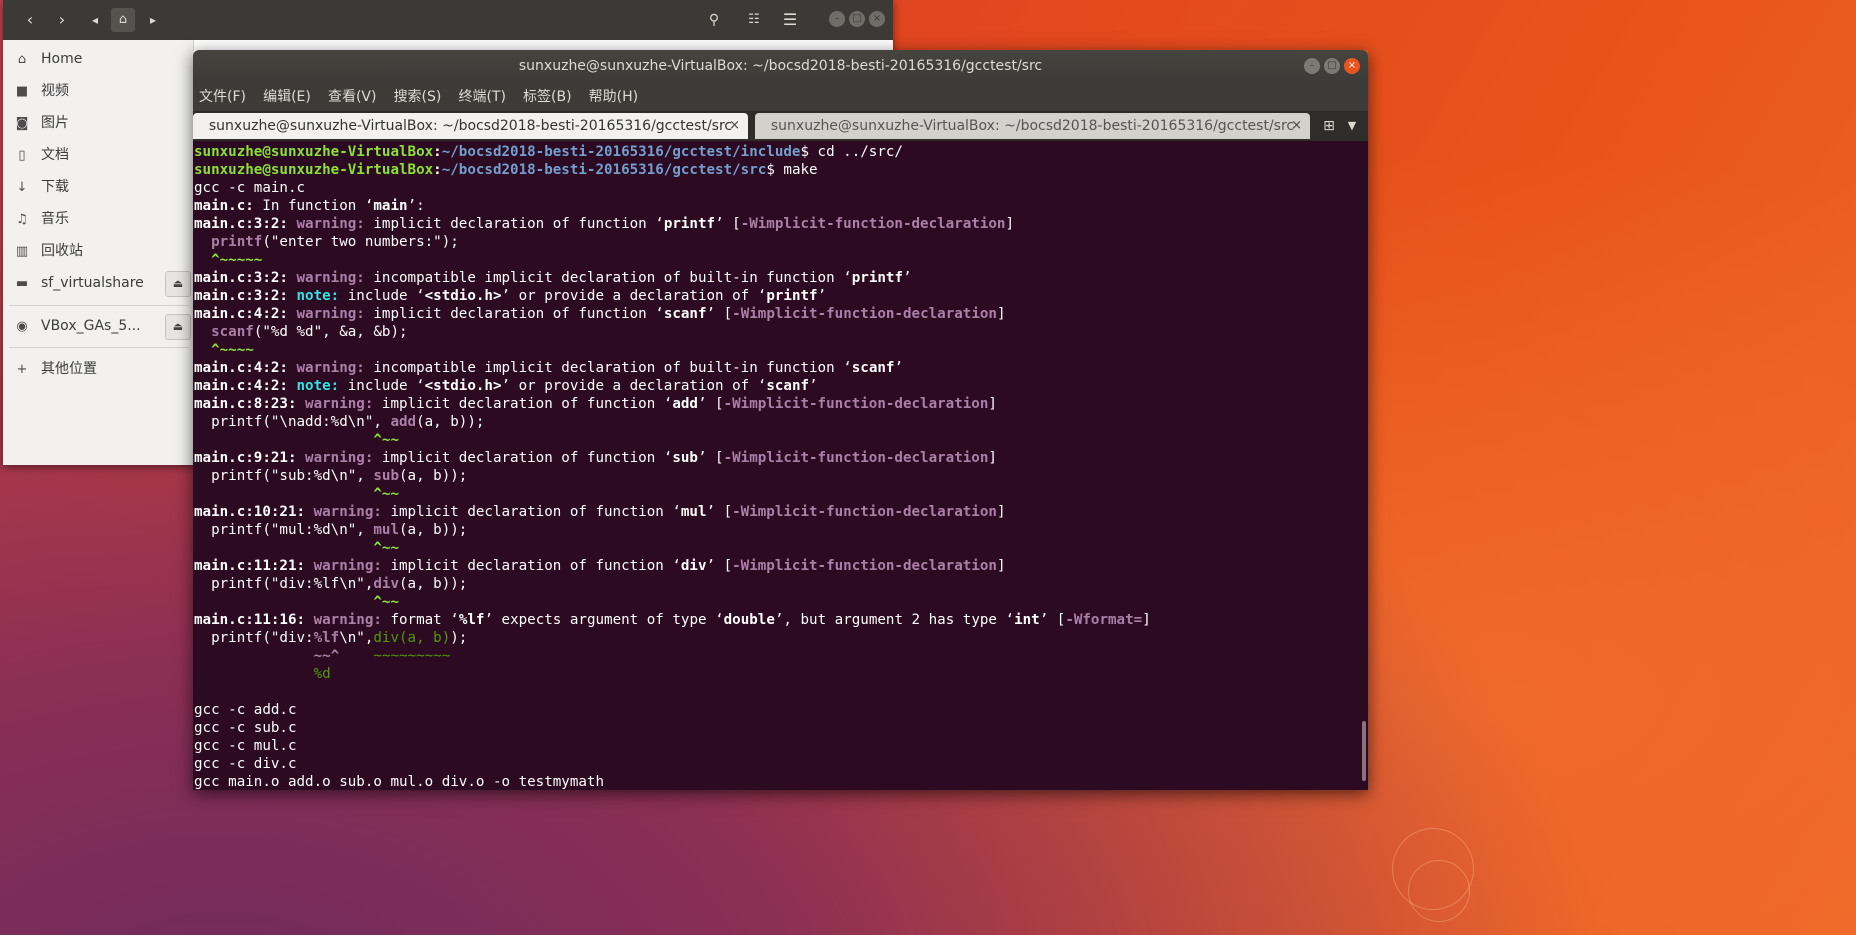 The width and height of the screenshot is (1856, 935). What do you see at coordinates (547, 97) in the screenshot?
I see `menu-tabs: 标签(B)` at bounding box center [547, 97].